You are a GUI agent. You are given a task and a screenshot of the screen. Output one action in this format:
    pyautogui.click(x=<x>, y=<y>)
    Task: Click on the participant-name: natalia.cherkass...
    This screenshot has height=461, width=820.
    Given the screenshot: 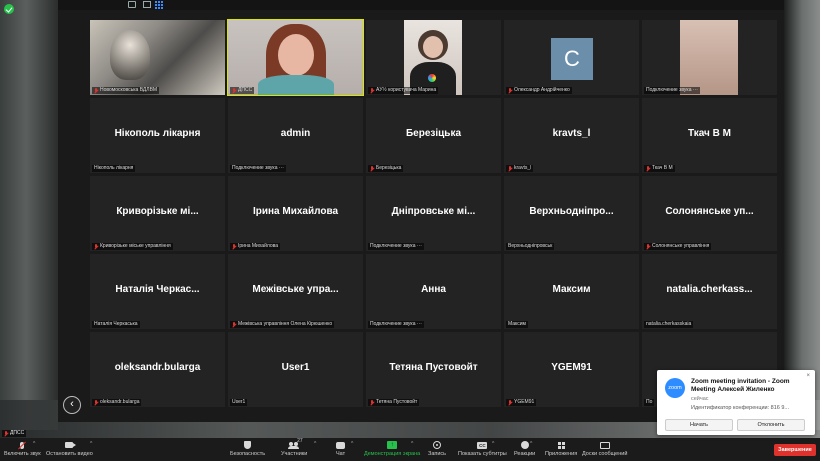 What is the action you would take?
    pyautogui.click(x=709, y=289)
    